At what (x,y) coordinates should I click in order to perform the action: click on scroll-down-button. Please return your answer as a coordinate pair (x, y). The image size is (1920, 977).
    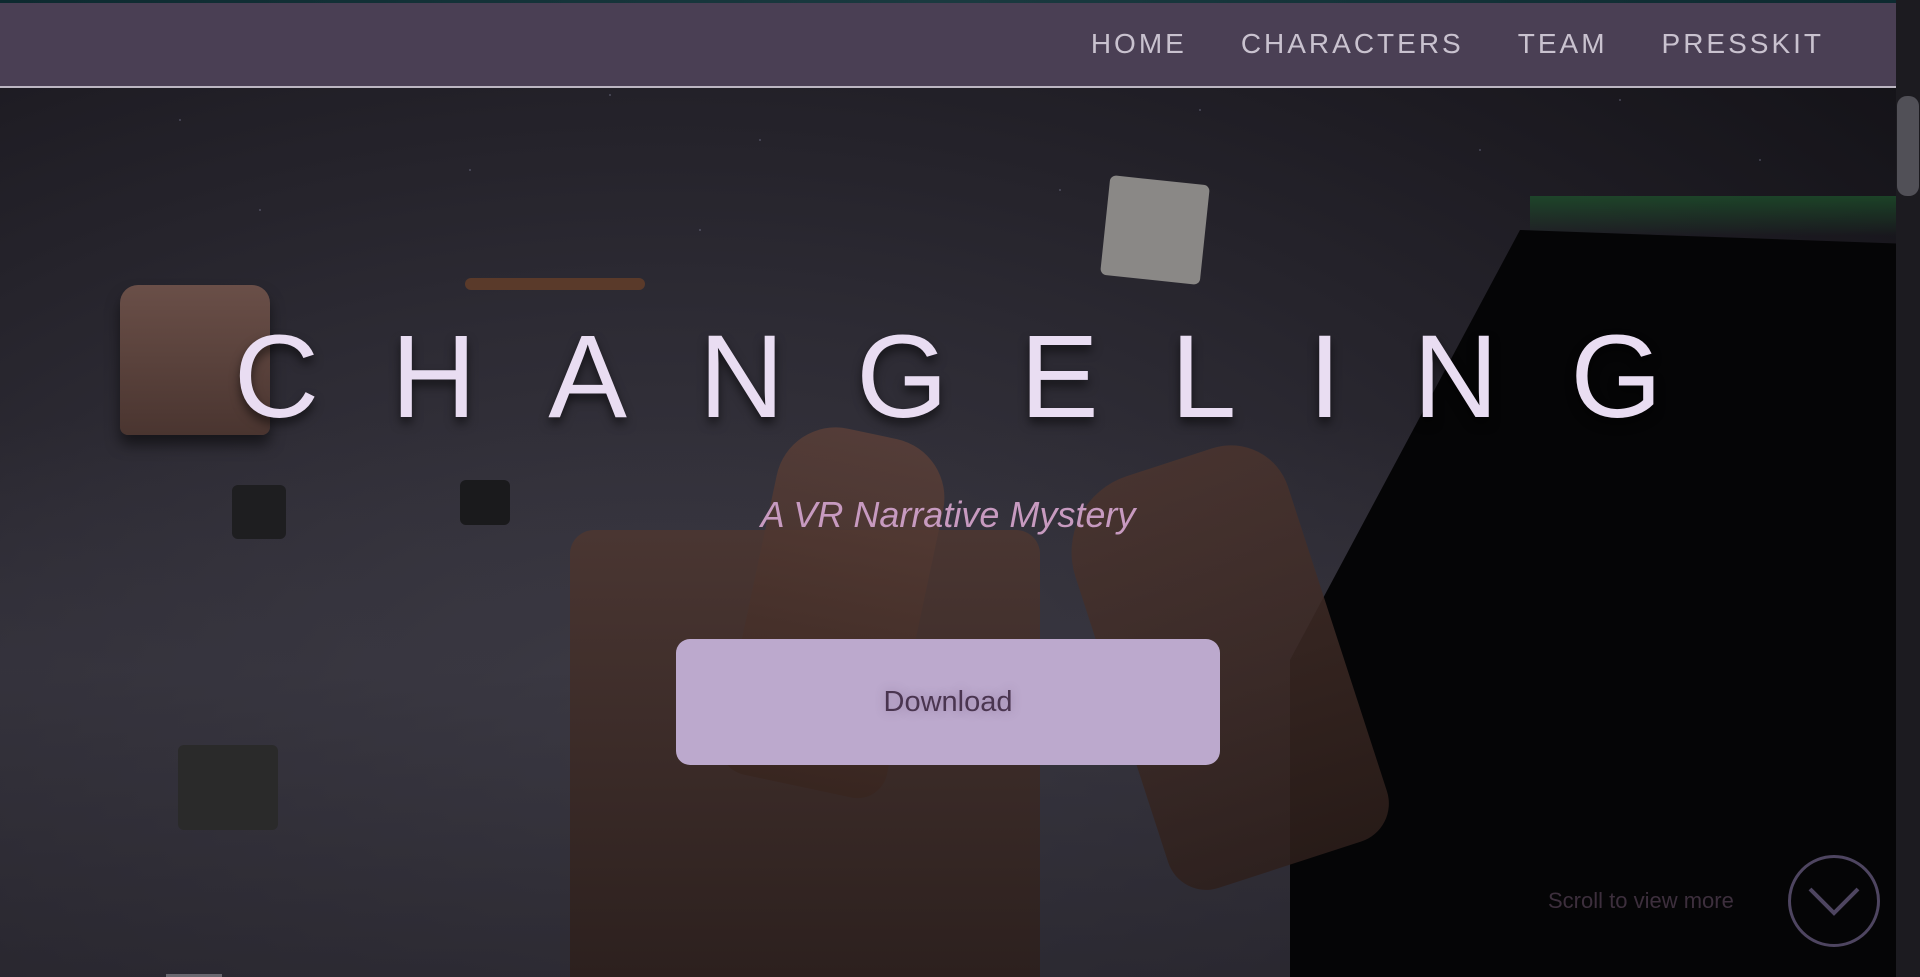
    Looking at the image, I should click on (1834, 901).